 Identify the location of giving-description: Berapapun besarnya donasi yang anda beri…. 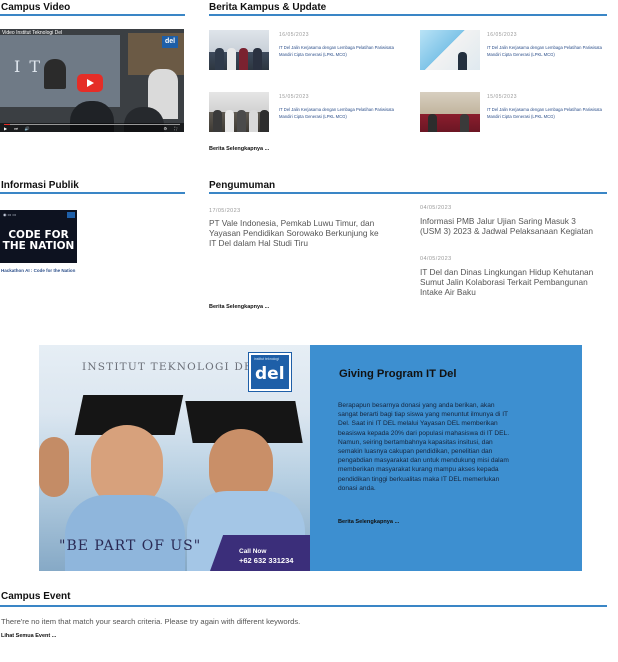
(424, 447).